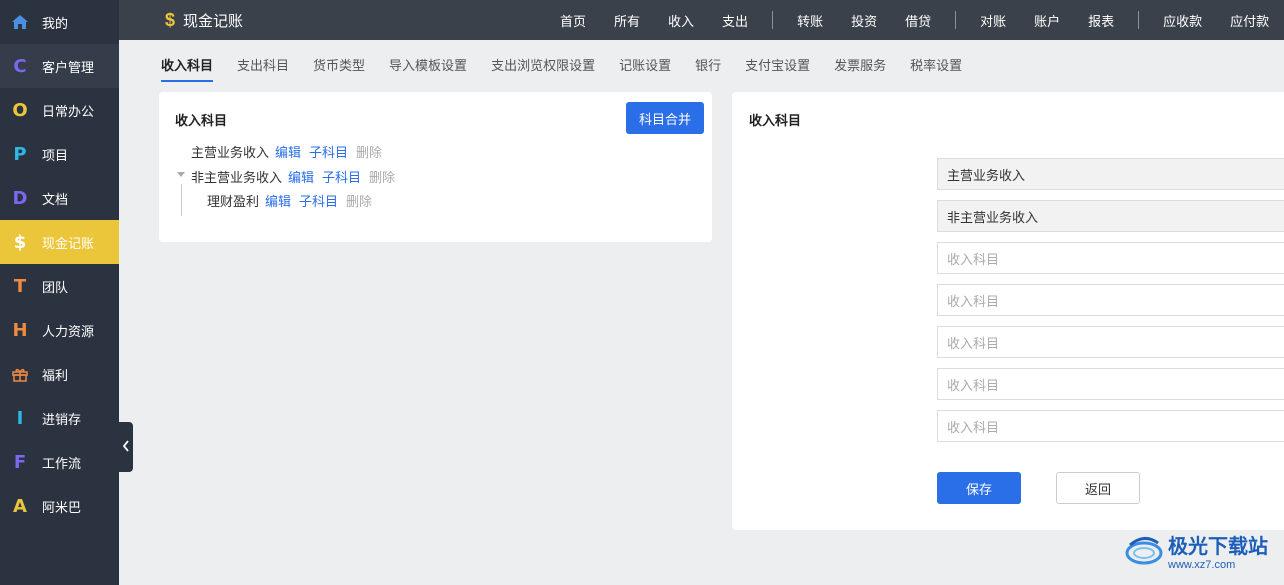  What do you see at coordinates (181, 200) in the screenshot?
I see `tree-connector` at bounding box center [181, 200].